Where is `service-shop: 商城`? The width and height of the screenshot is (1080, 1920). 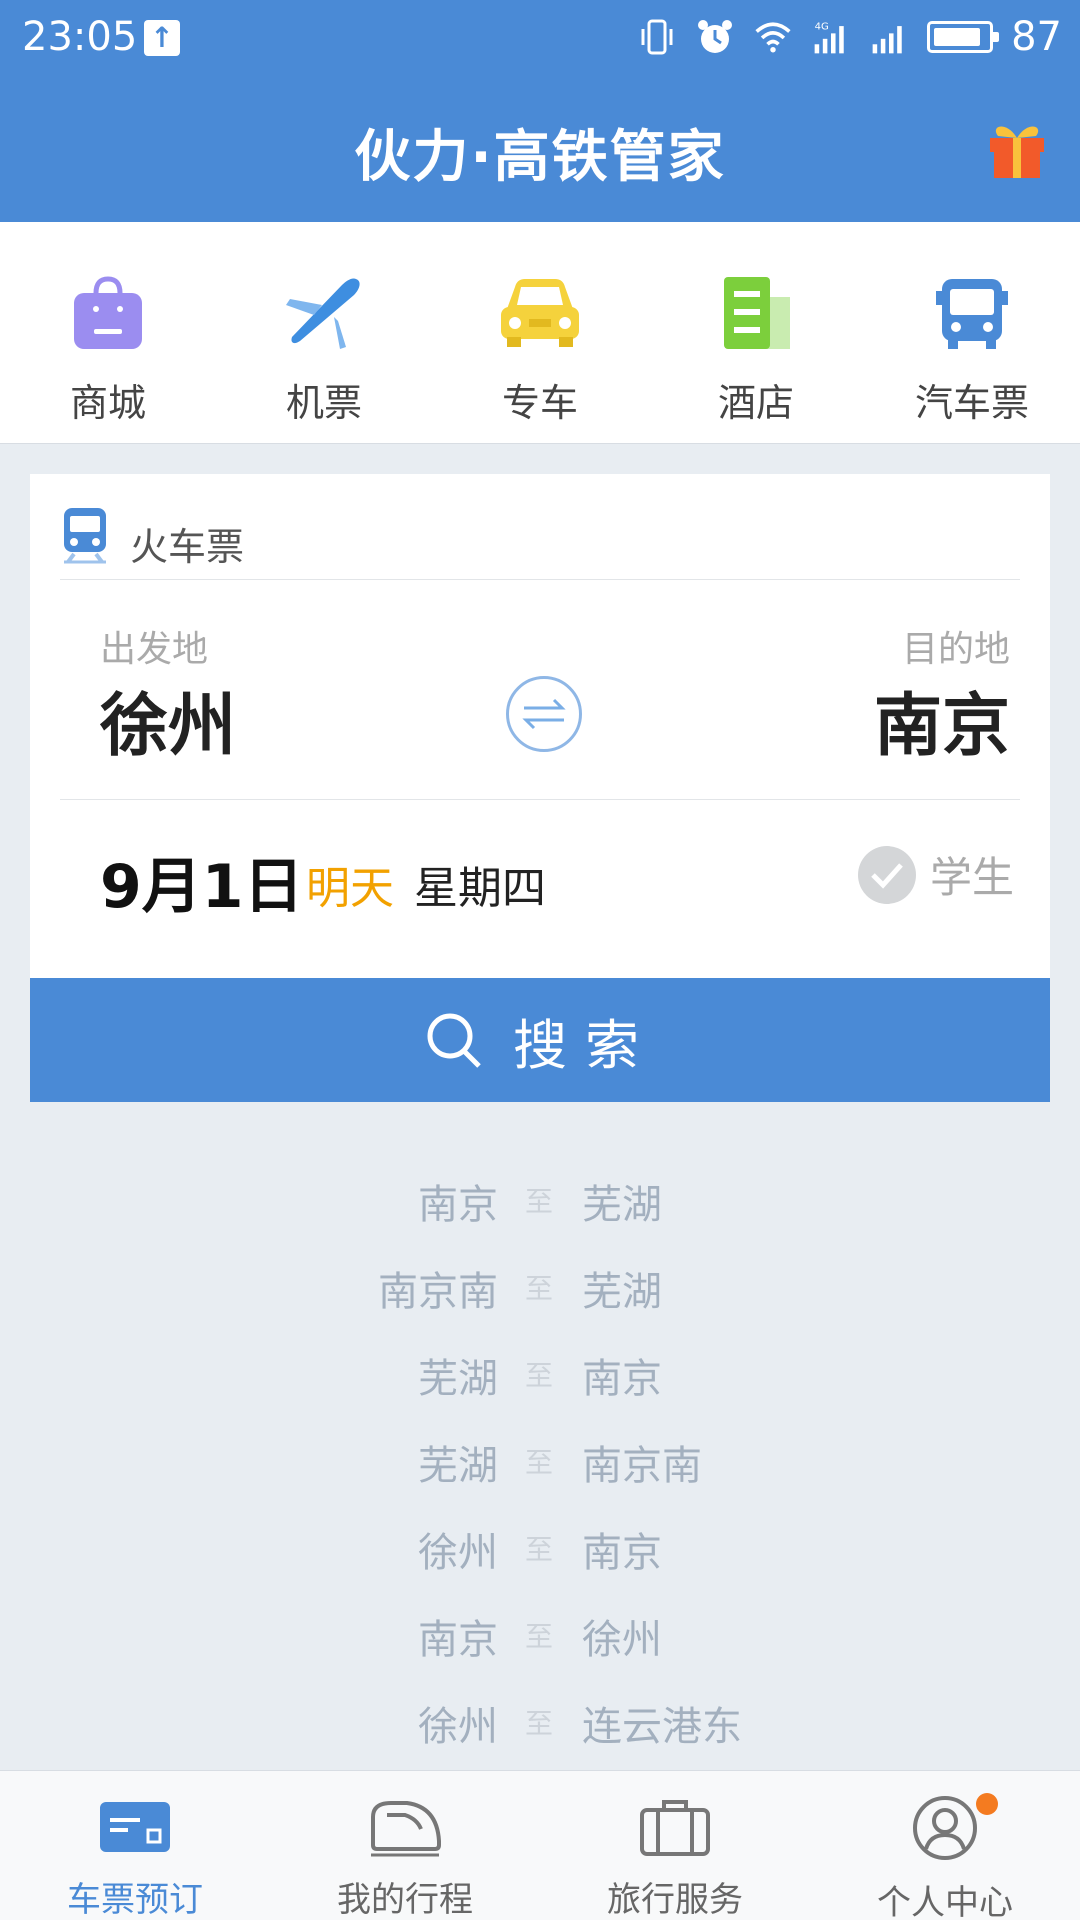 service-shop: 商城 is located at coordinates (108, 333).